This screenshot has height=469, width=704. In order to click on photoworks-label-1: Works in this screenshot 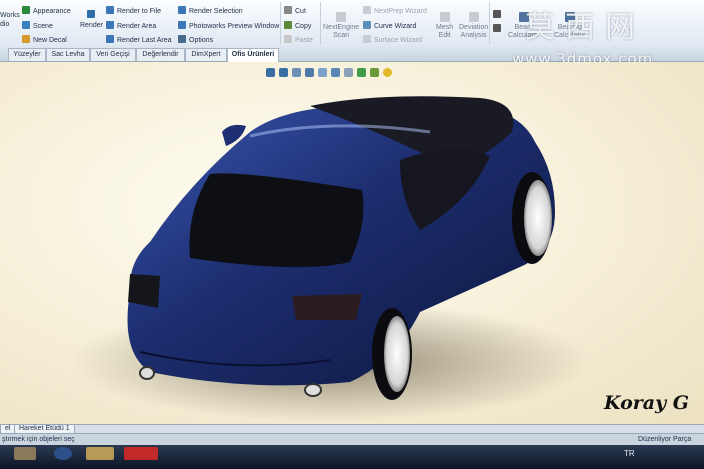, I will do `click(10, 15)`.